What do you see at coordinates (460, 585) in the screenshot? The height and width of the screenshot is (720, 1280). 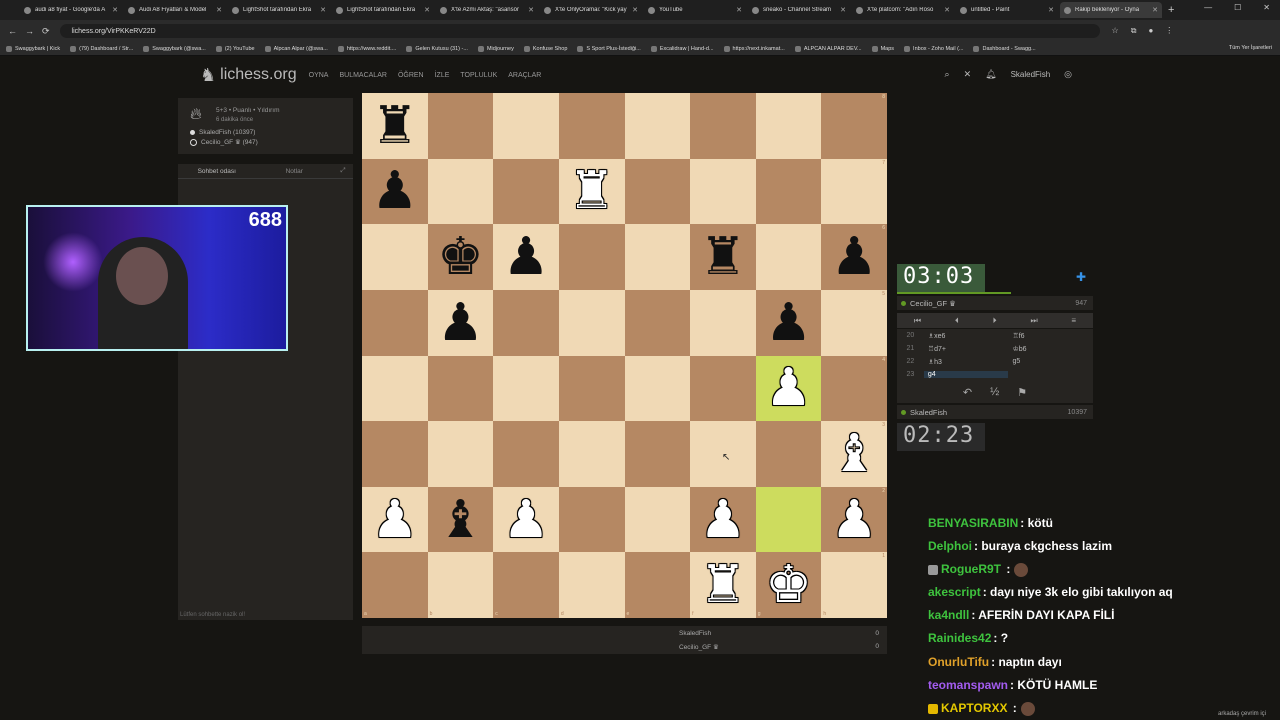 I see `square-b1: b` at bounding box center [460, 585].